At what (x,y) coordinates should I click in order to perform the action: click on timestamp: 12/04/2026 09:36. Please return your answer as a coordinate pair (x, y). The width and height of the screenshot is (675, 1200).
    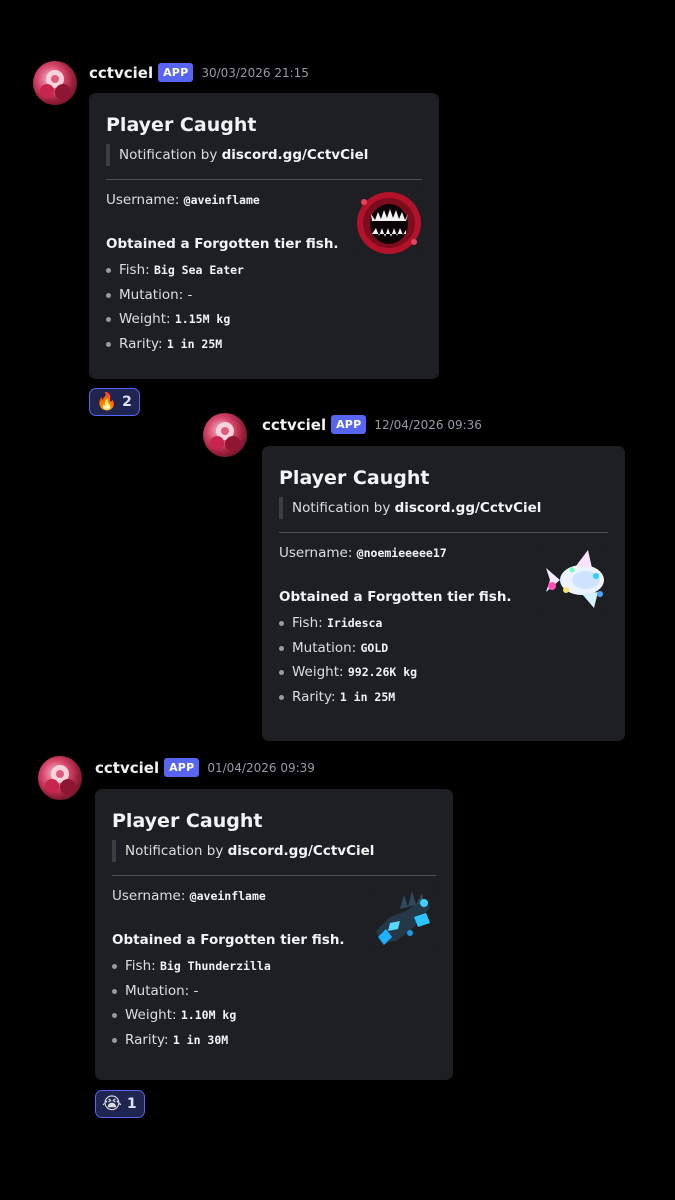
    Looking at the image, I should click on (428, 424).